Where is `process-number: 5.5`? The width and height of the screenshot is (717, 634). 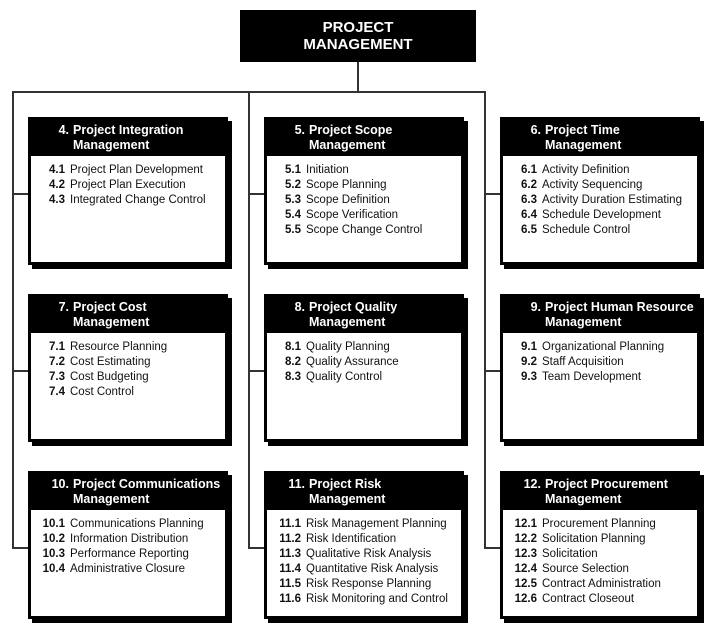 process-number: 5.5 is located at coordinates (293, 230).